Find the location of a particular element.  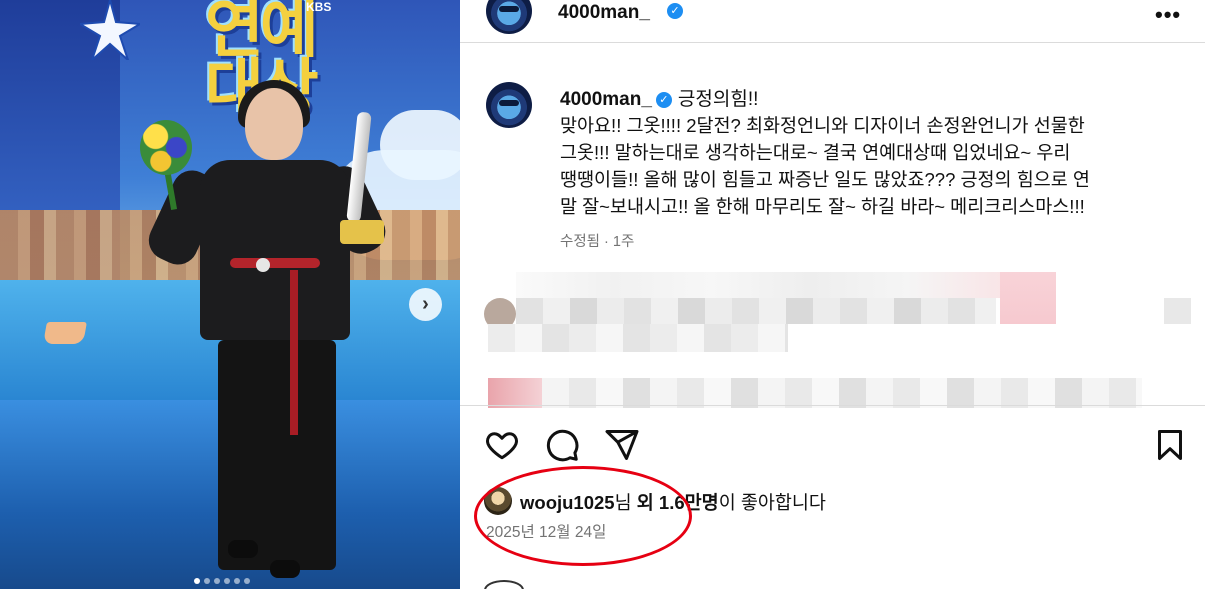

post-header: 4000man_ ✓ ••• is located at coordinates (832, 21).